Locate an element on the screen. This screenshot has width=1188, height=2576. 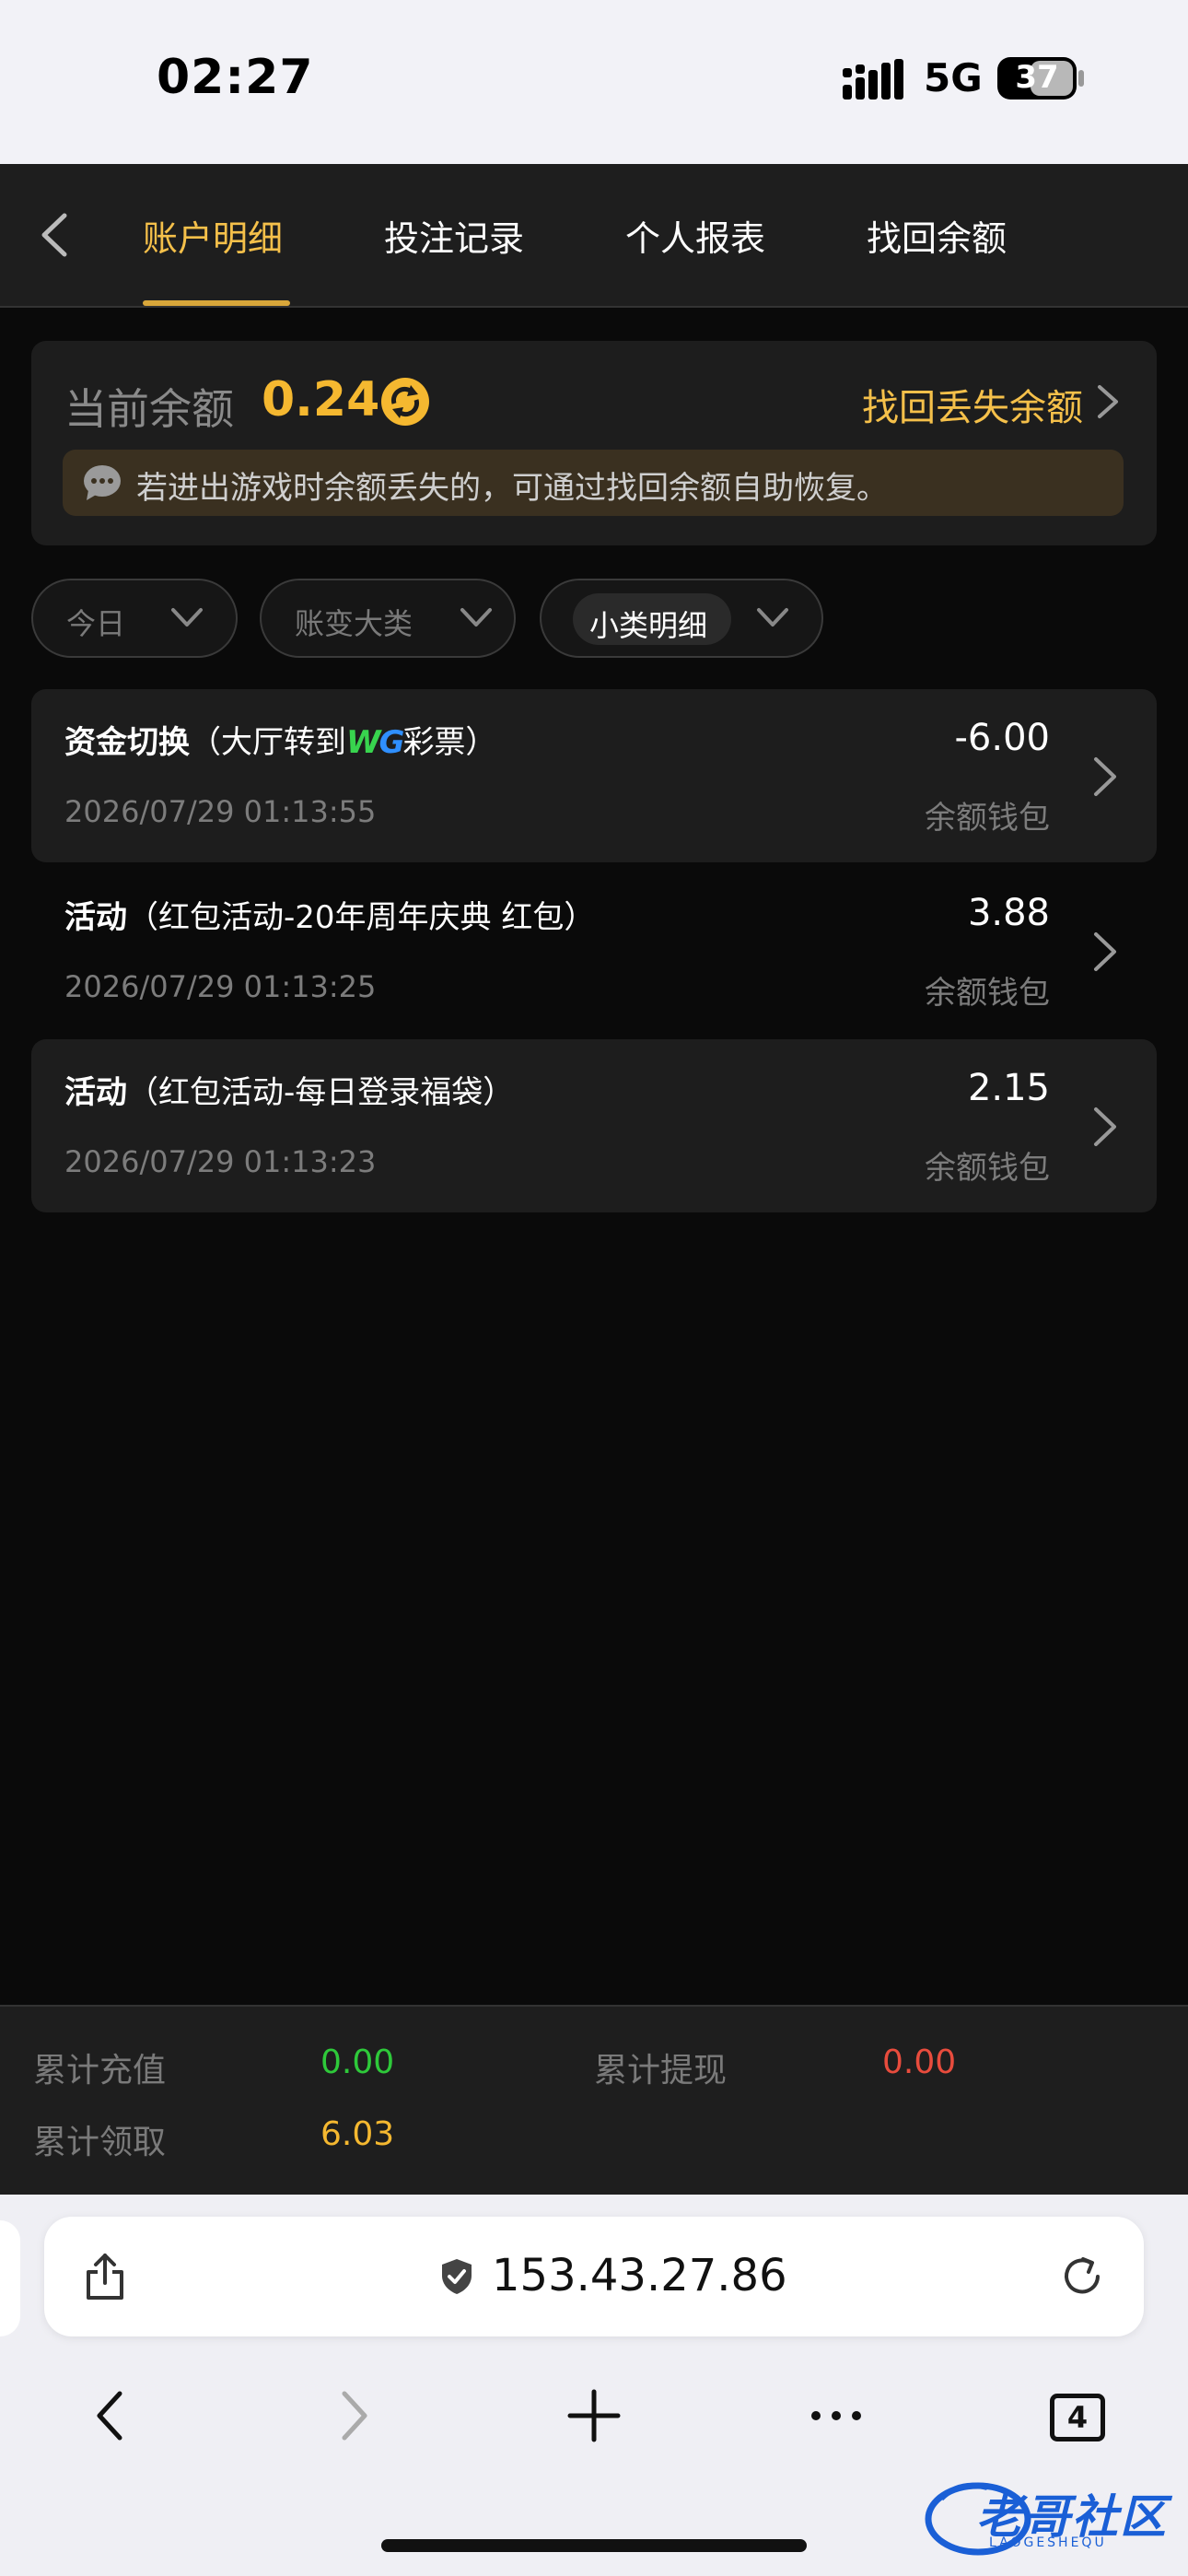
record-detail: （红包活动-每日登录福袋） is located at coordinates (321, 1092).